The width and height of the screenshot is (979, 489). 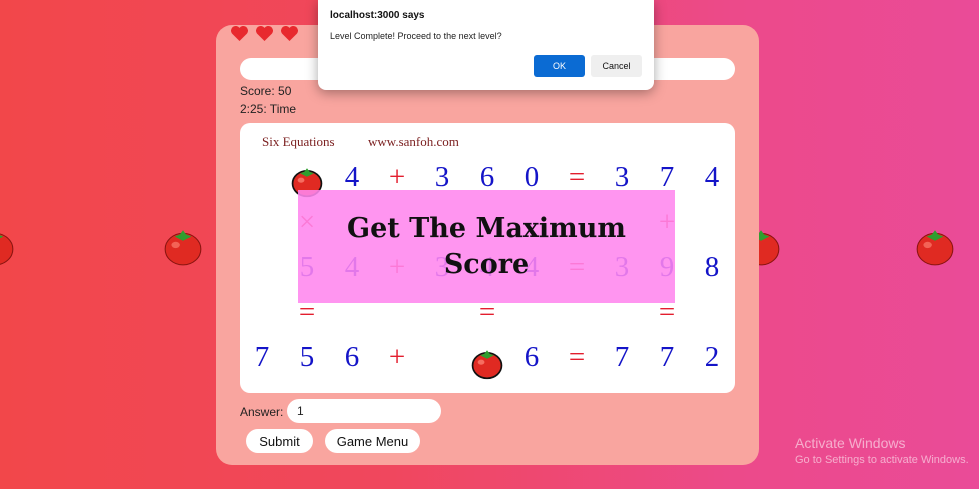 I want to click on board-cell: 0, so click(x=532, y=177).